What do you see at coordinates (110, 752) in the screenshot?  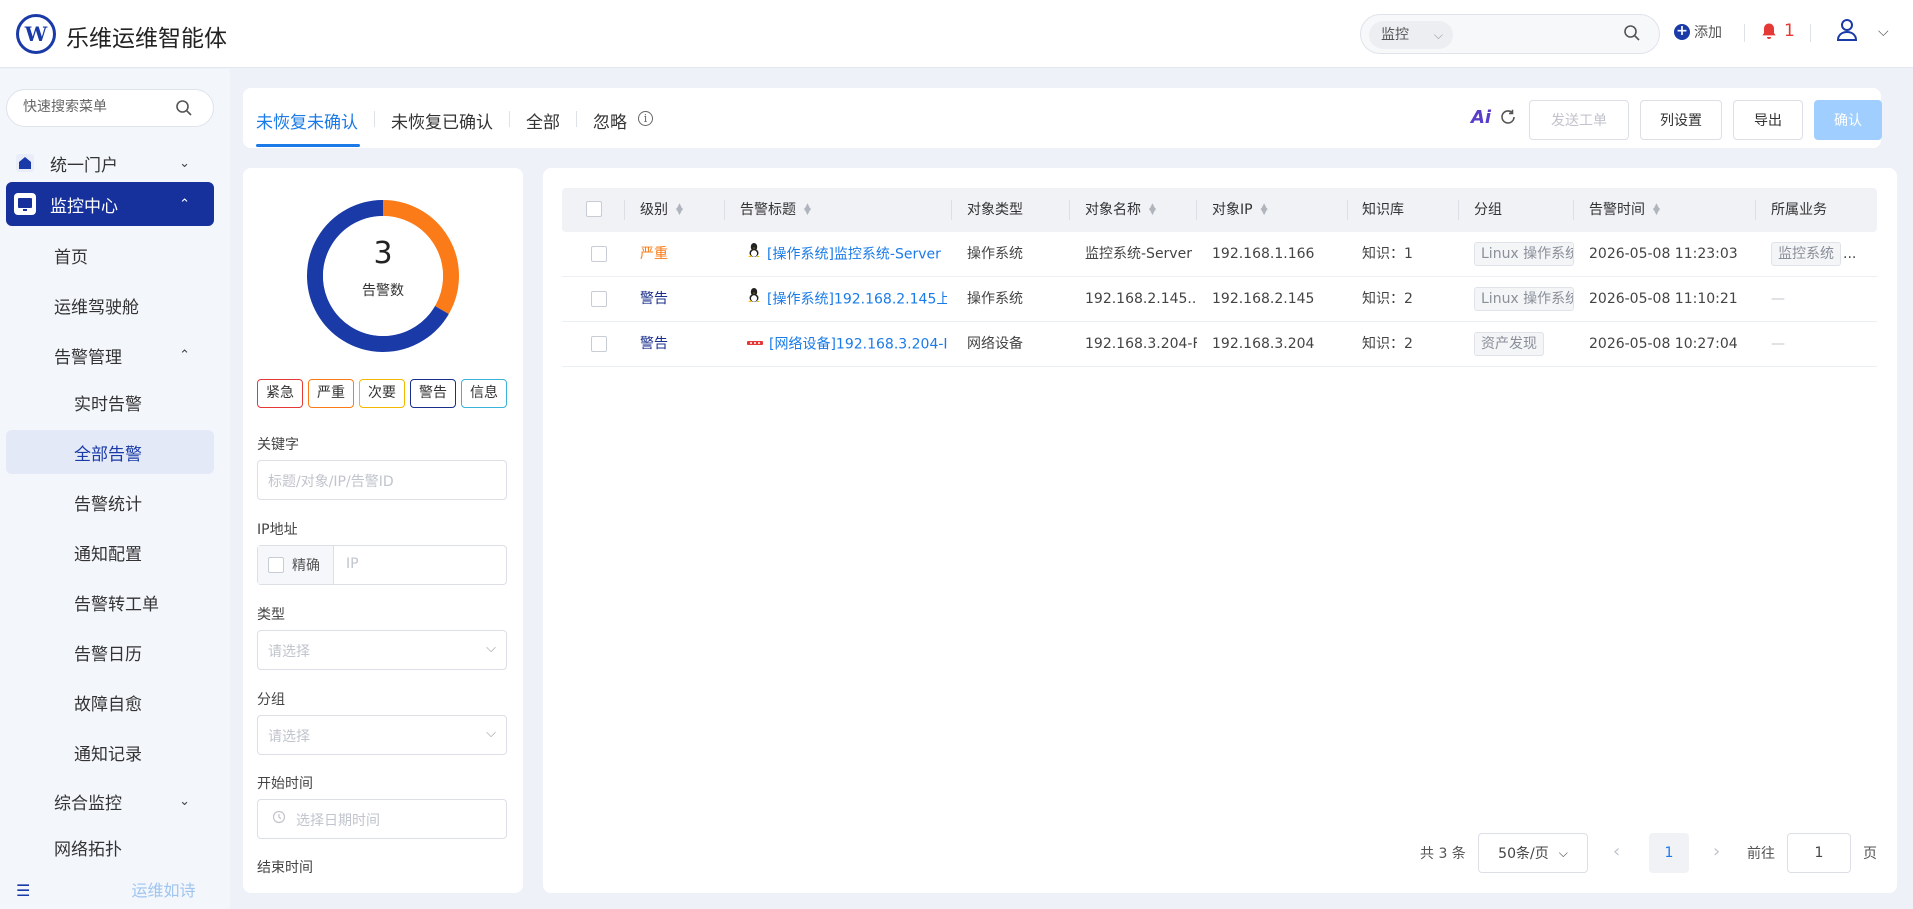 I see `sidebar-item-notify-records: 通知记录` at bounding box center [110, 752].